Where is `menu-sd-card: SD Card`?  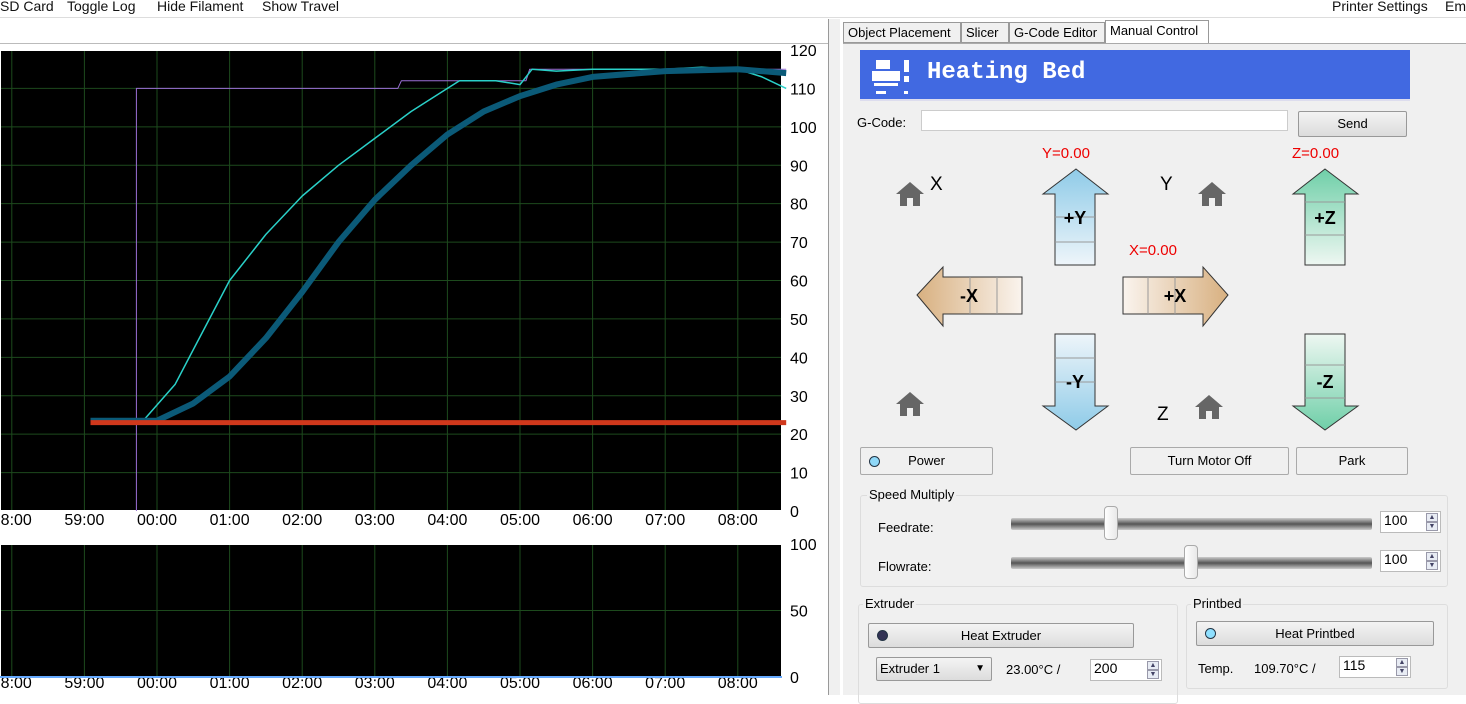
menu-sd-card: SD Card is located at coordinates (27, 7).